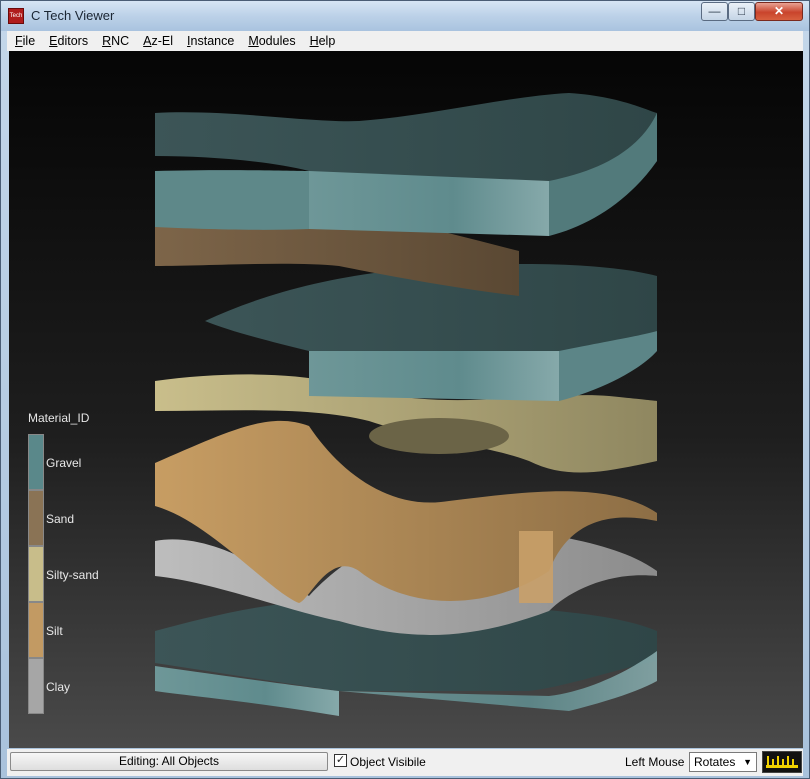 The height and width of the screenshot is (779, 810). I want to click on menu-file: File, so click(24, 41).